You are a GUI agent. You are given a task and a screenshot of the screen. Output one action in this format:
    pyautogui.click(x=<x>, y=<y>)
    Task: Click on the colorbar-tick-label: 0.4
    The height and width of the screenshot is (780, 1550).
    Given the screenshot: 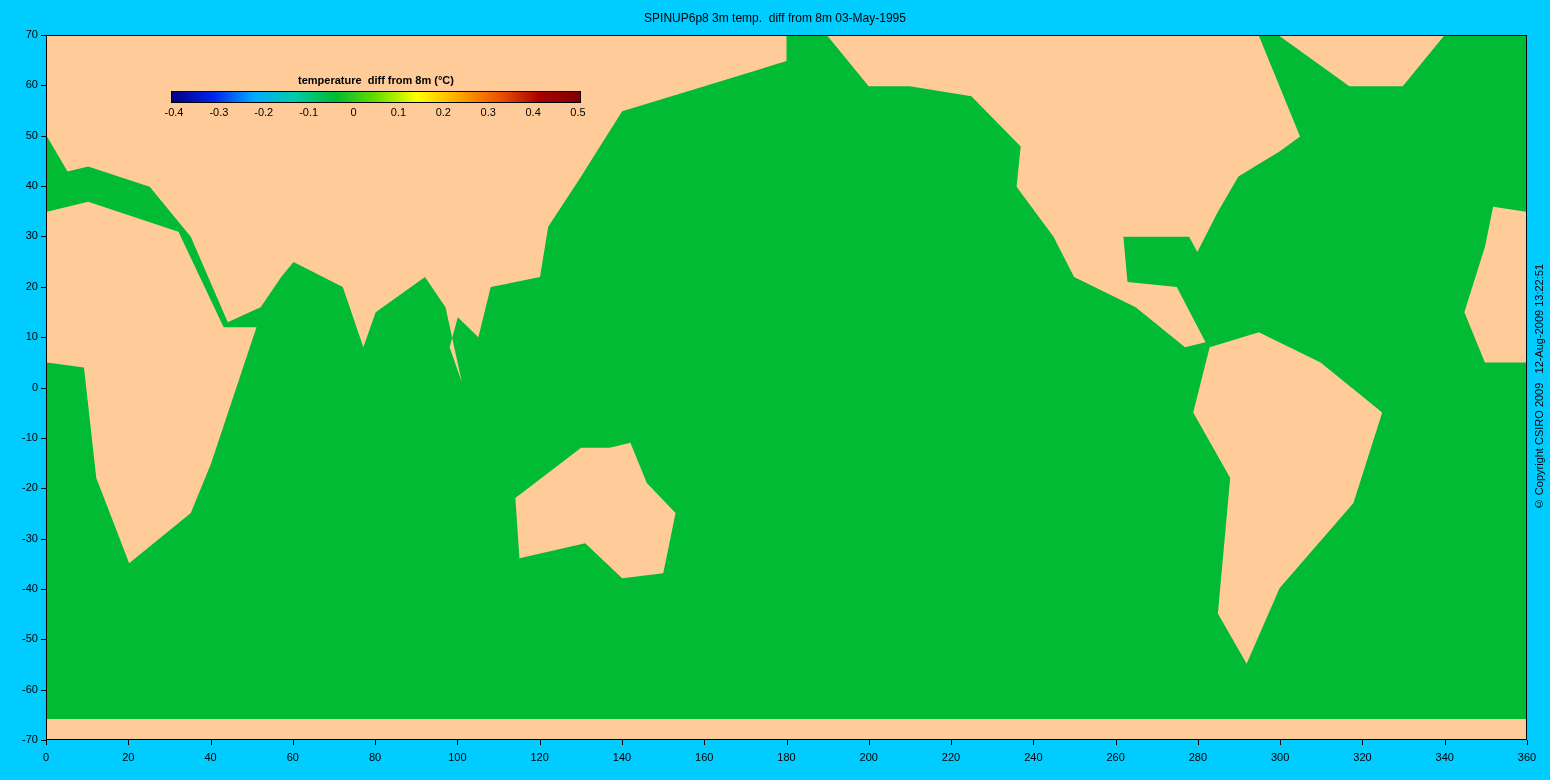 What is the action you would take?
    pyautogui.click(x=533, y=112)
    